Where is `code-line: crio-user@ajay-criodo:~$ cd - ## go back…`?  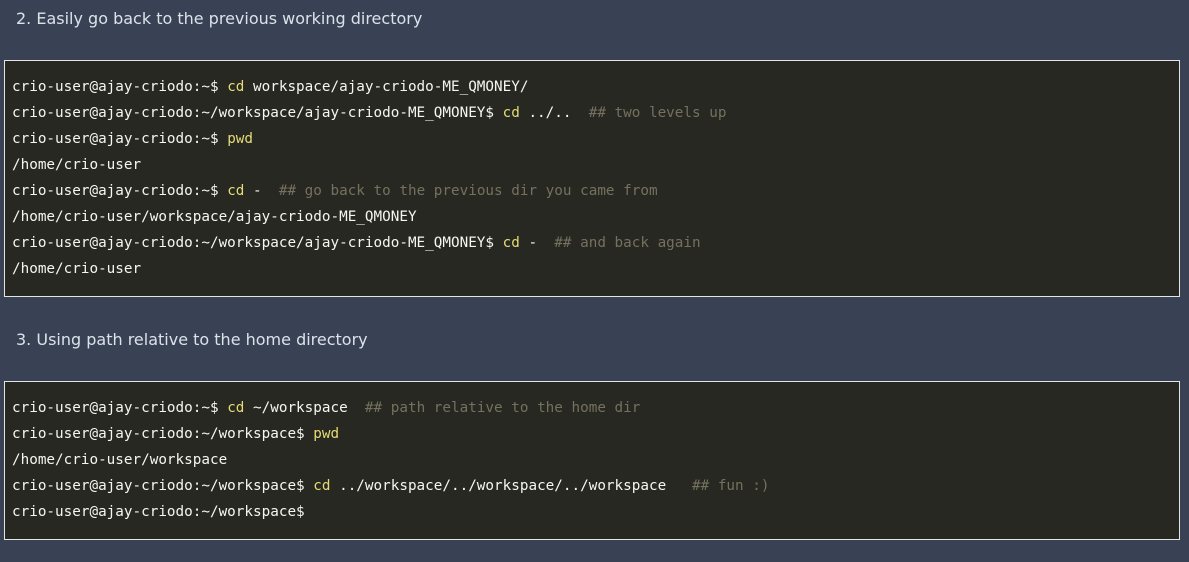
code-line: crio-user@ajay-criodo:~$ cd - ## go back… is located at coordinates (595, 191).